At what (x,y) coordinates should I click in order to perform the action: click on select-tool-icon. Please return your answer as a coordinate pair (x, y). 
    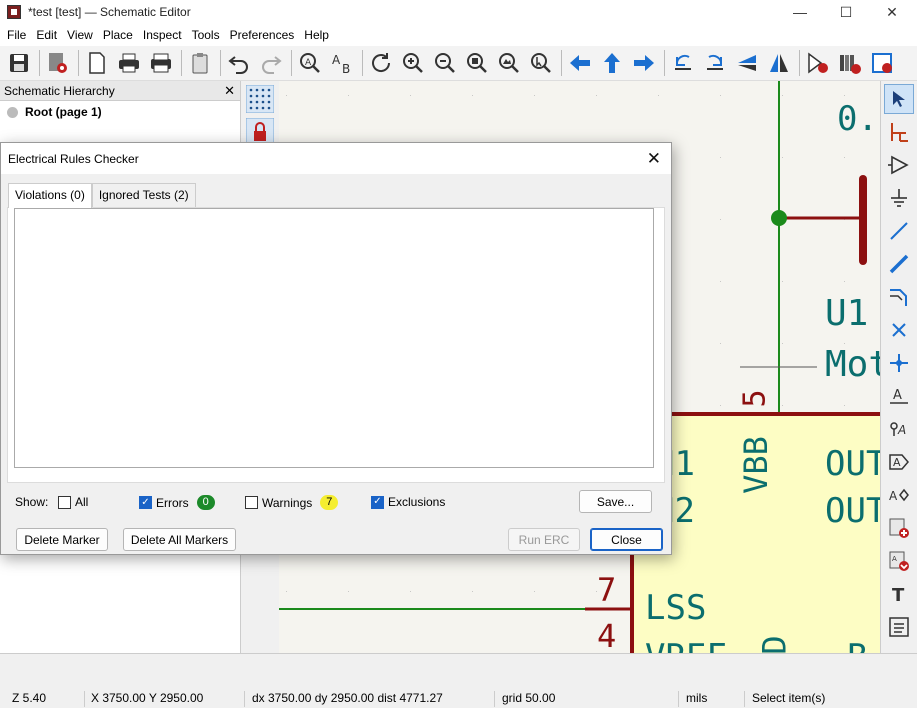
    Looking at the image, I should click on (899, 99).